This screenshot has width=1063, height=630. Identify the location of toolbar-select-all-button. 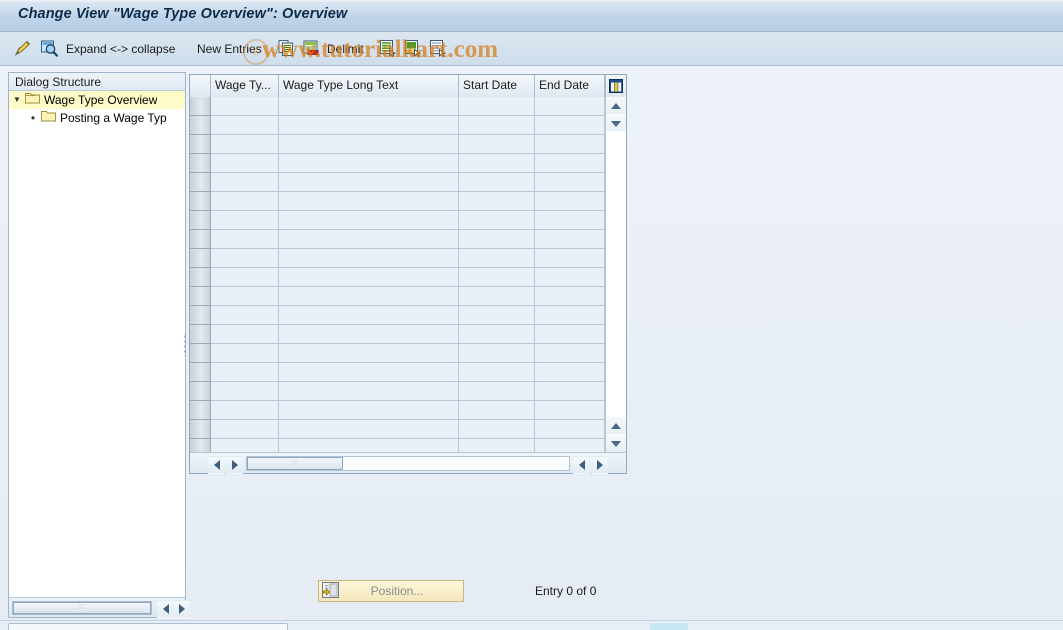
(388, 49).